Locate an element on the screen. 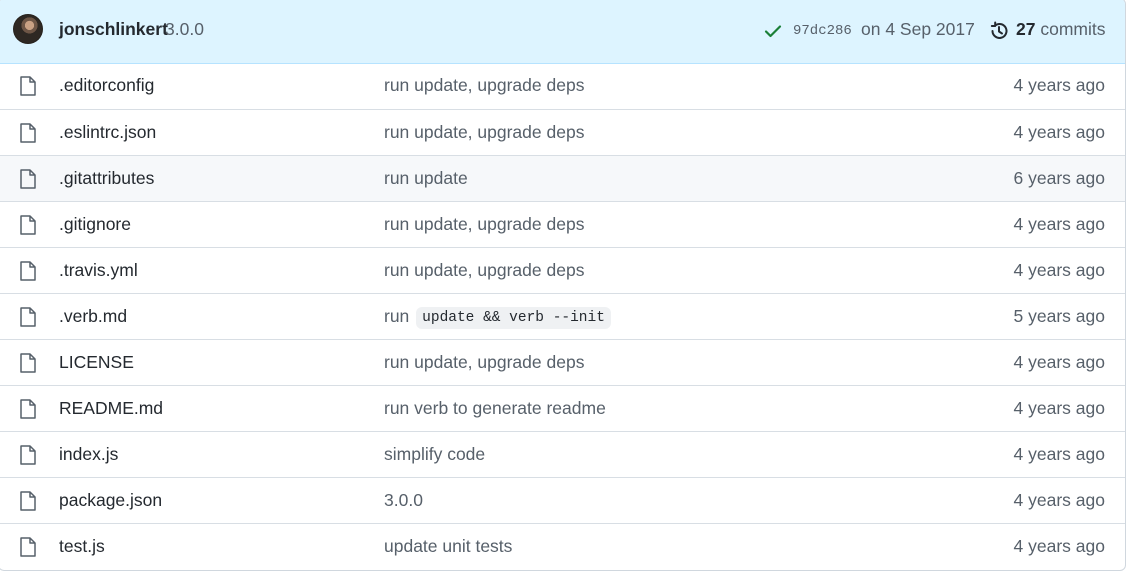  commit-message-link: simplify code is located at coordinates (434, 454).